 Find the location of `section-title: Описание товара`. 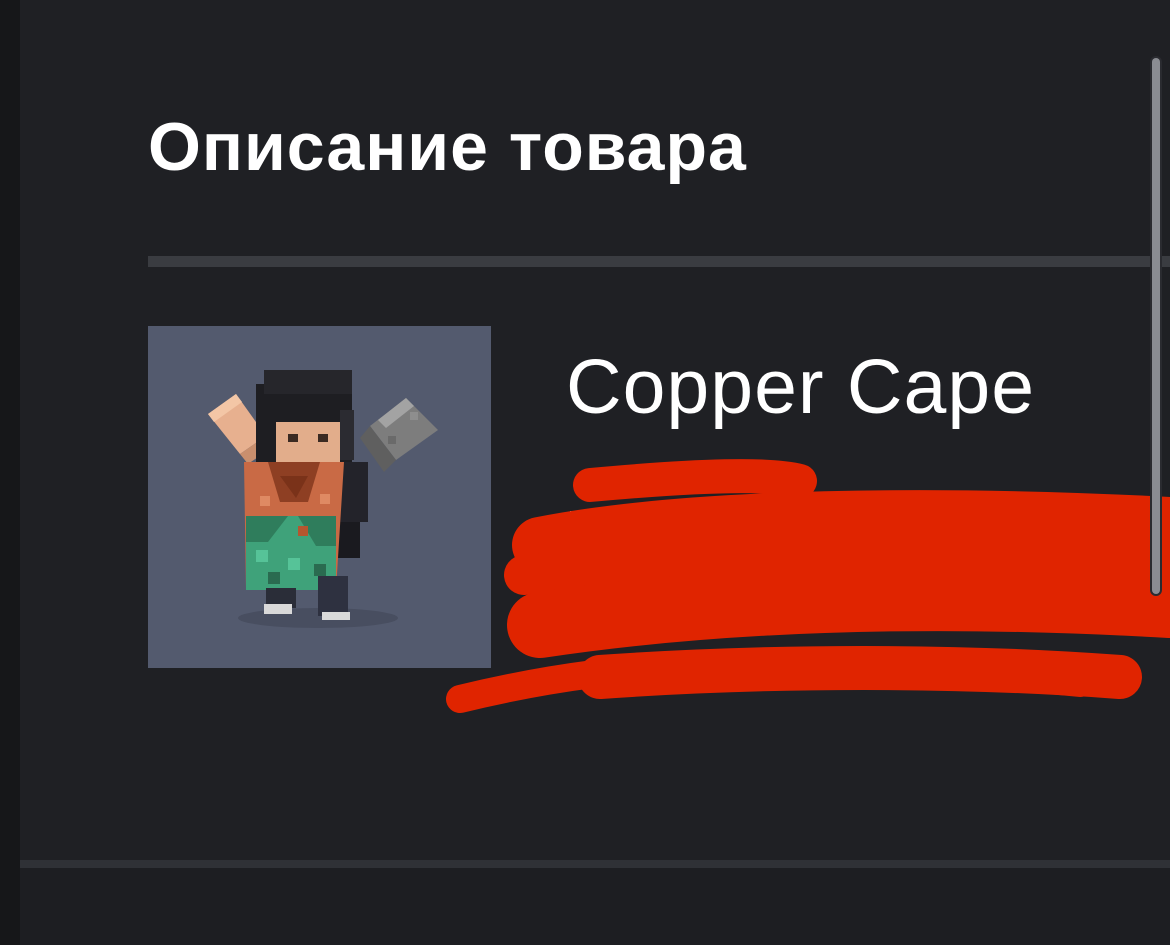

section-title: Описание товара is located at coordinates (447, 147).